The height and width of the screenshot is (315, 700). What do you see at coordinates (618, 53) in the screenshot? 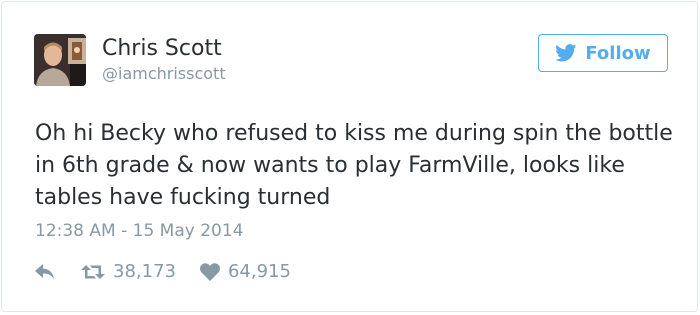
I see `follow-button-label: Follow` at bounding box center [618, 53].